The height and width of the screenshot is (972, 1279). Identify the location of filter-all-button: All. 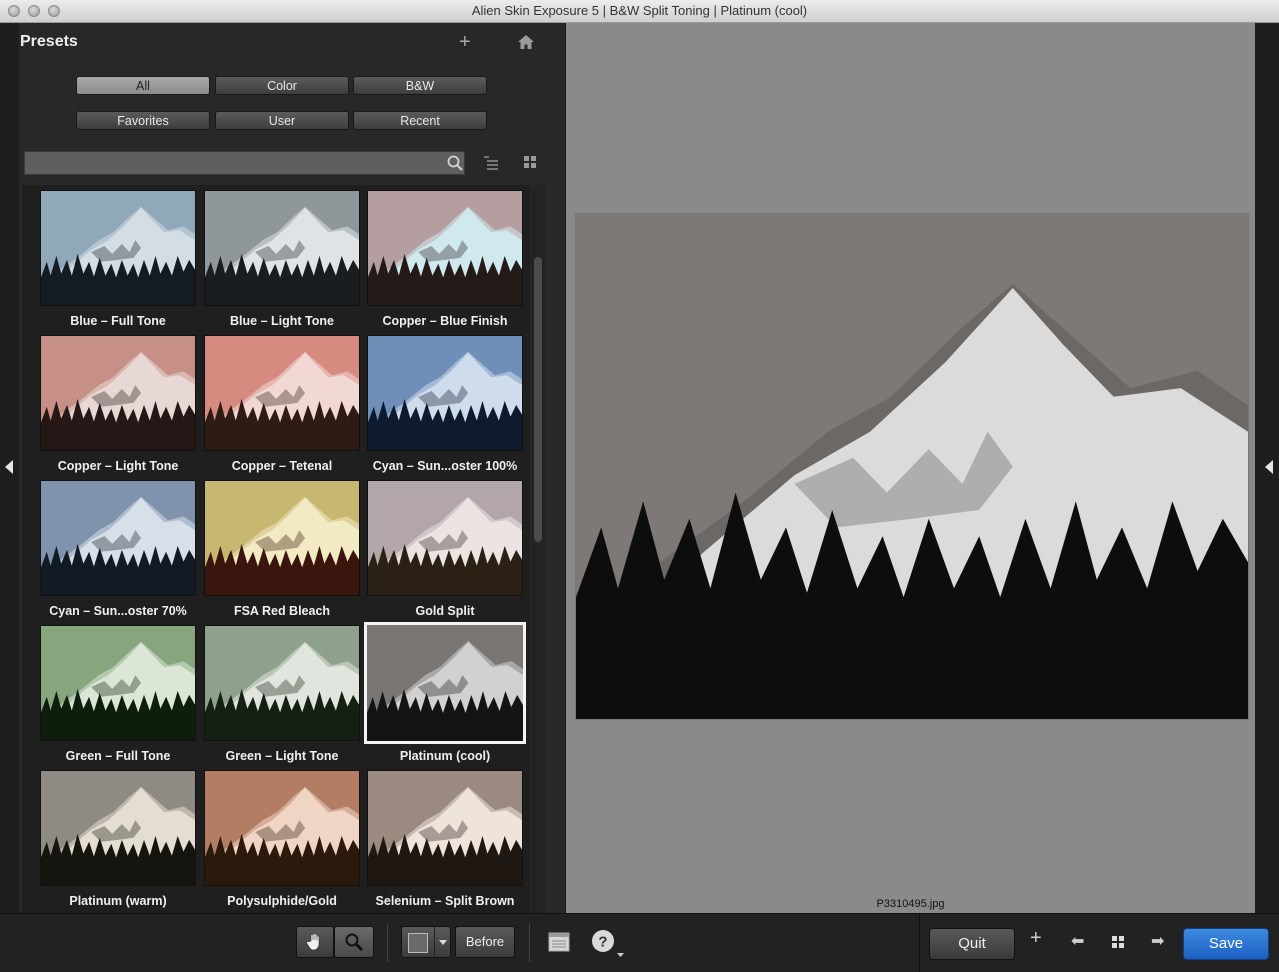
(143, 85).